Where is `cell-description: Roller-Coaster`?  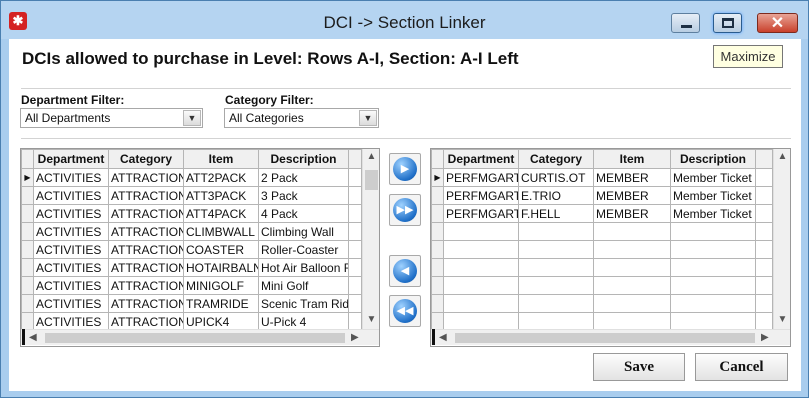 cell-description: Roller-Coaster is located at coordinates (303, 249).